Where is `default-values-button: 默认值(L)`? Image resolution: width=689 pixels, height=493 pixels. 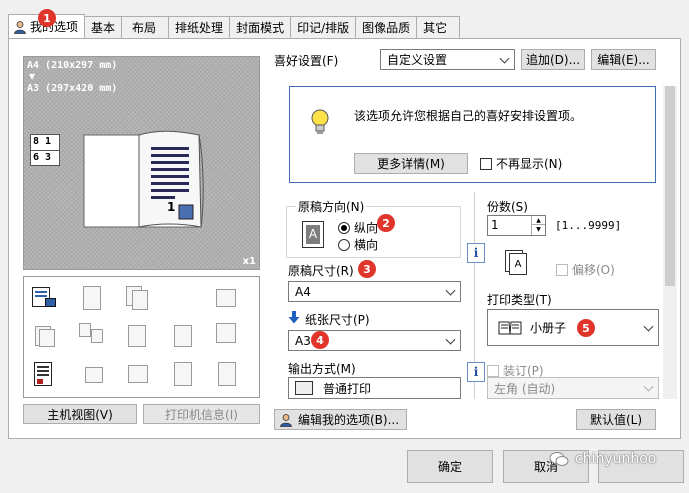
default-values-button: 默认值(L) is located at coordinates (616, 419).